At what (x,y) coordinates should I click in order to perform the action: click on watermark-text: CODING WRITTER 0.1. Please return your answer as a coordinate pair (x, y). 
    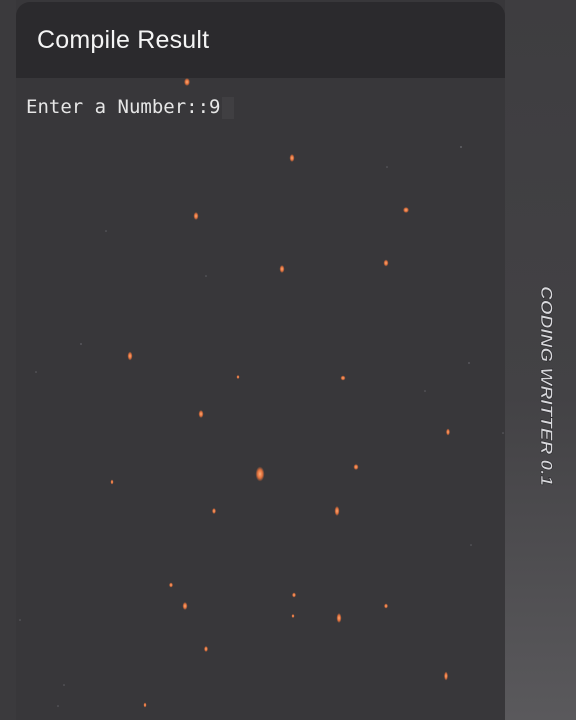
    Looking at the image, I should click on (546, 386).